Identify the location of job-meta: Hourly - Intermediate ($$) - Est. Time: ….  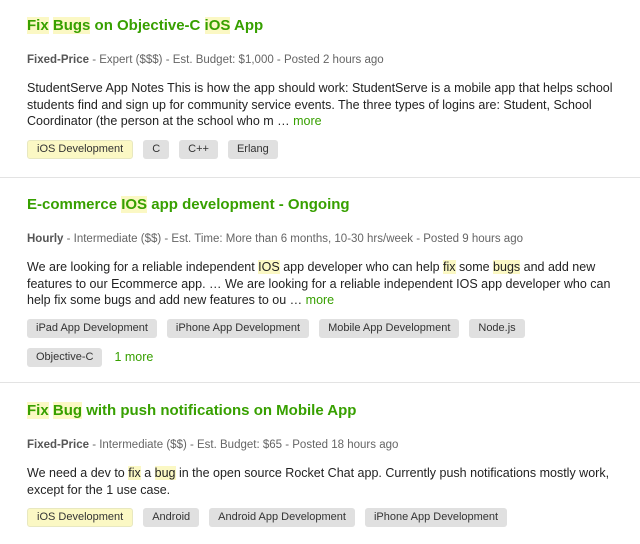
(320, 239).